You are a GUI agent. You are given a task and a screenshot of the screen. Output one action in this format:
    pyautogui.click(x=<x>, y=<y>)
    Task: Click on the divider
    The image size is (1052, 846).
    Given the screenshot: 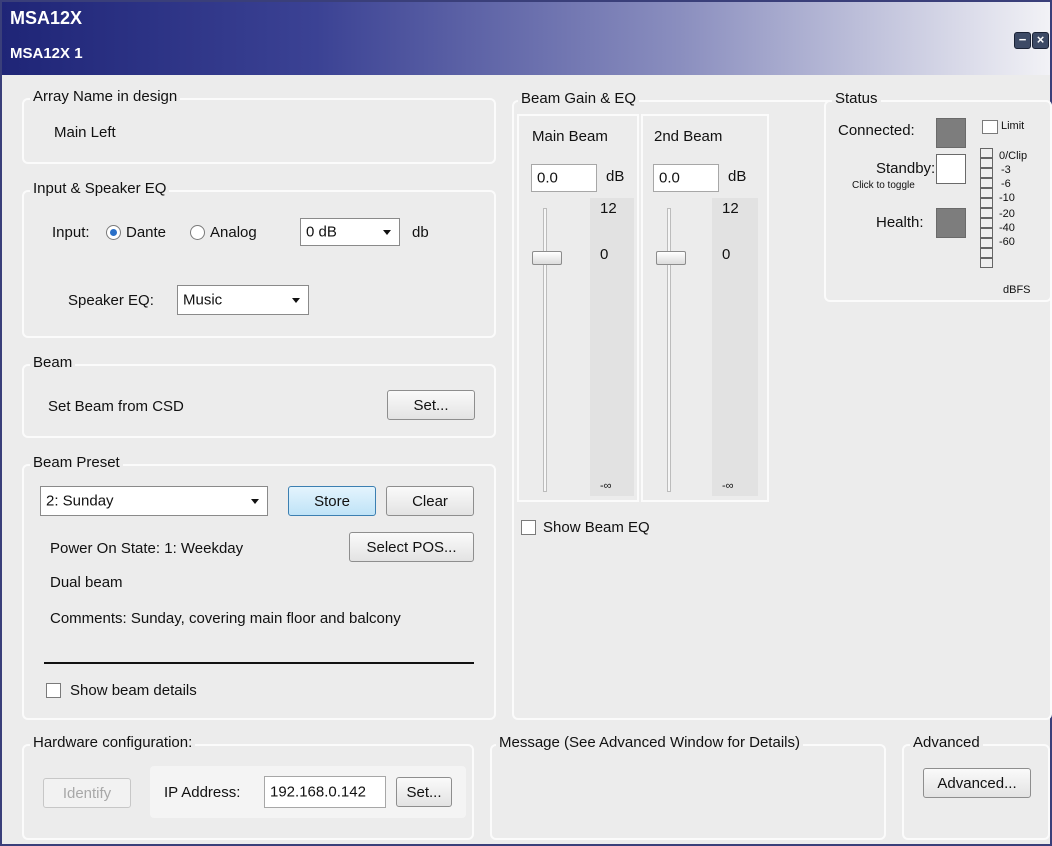 What is the action you would take?
    pyautogui.click(x=259, y=663)
    